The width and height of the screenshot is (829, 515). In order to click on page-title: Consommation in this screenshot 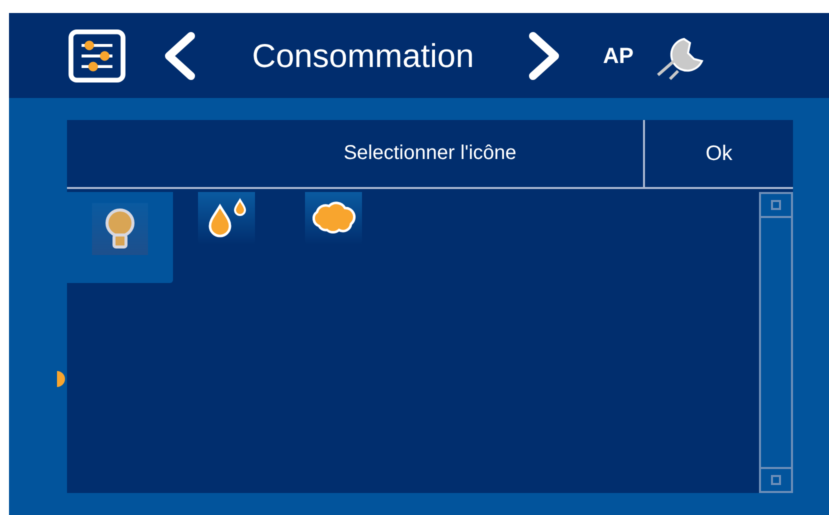, I will do `click(363, 55)`.